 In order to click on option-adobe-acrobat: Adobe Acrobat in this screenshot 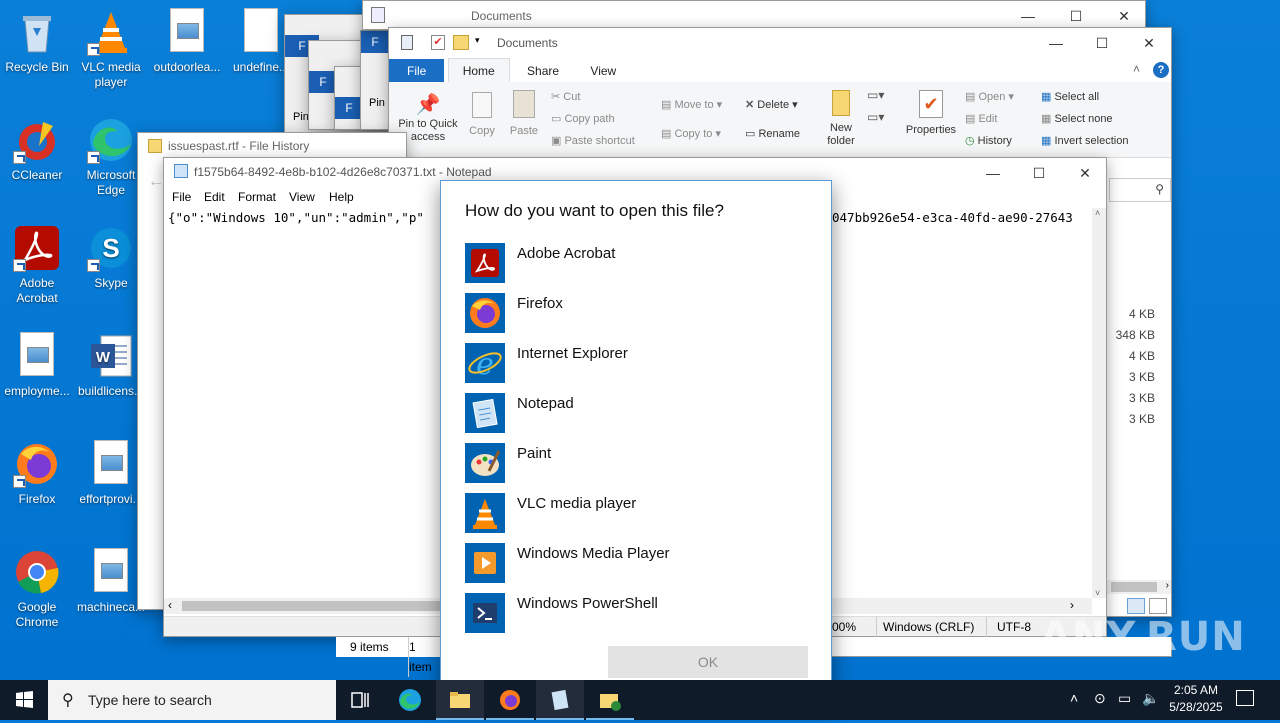, I will do `click(635, 265)`.